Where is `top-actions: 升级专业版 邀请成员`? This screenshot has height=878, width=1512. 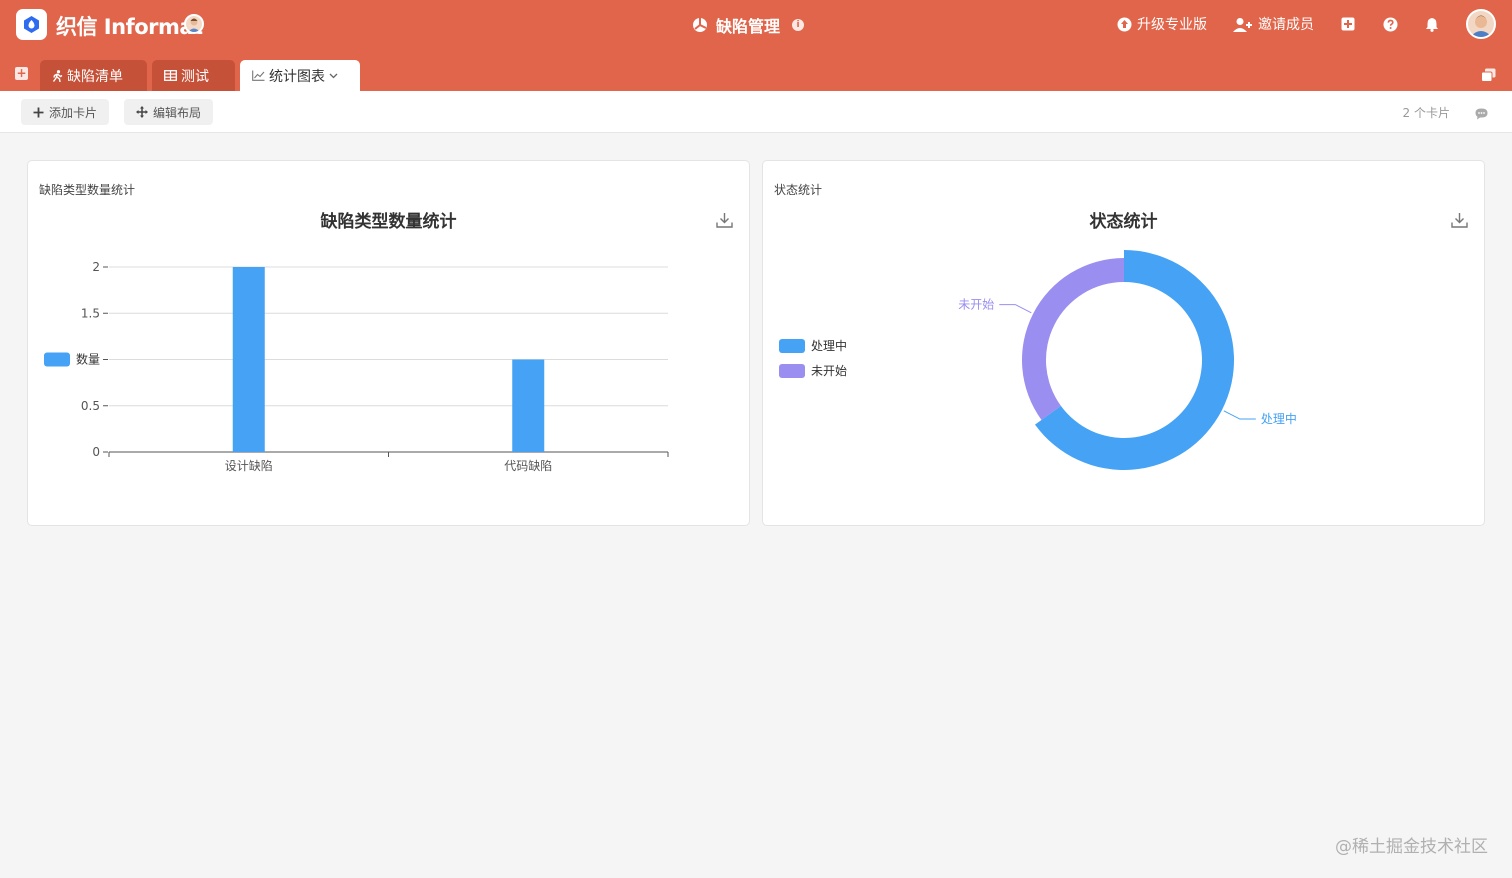 top-actions: 升级专业版 邀请成员 is located at coordinates (1293, 24).